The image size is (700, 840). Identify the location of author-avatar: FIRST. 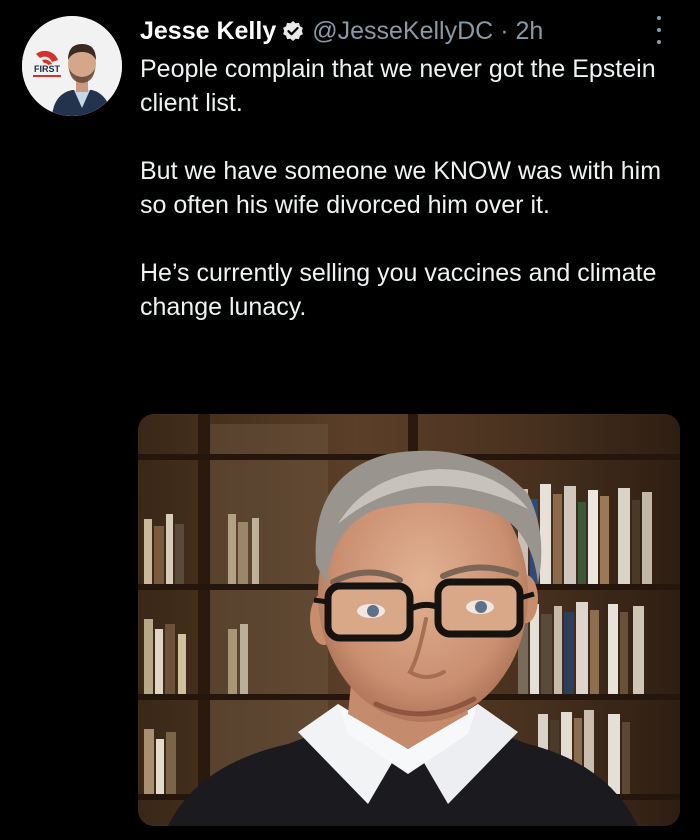
(72, 66).